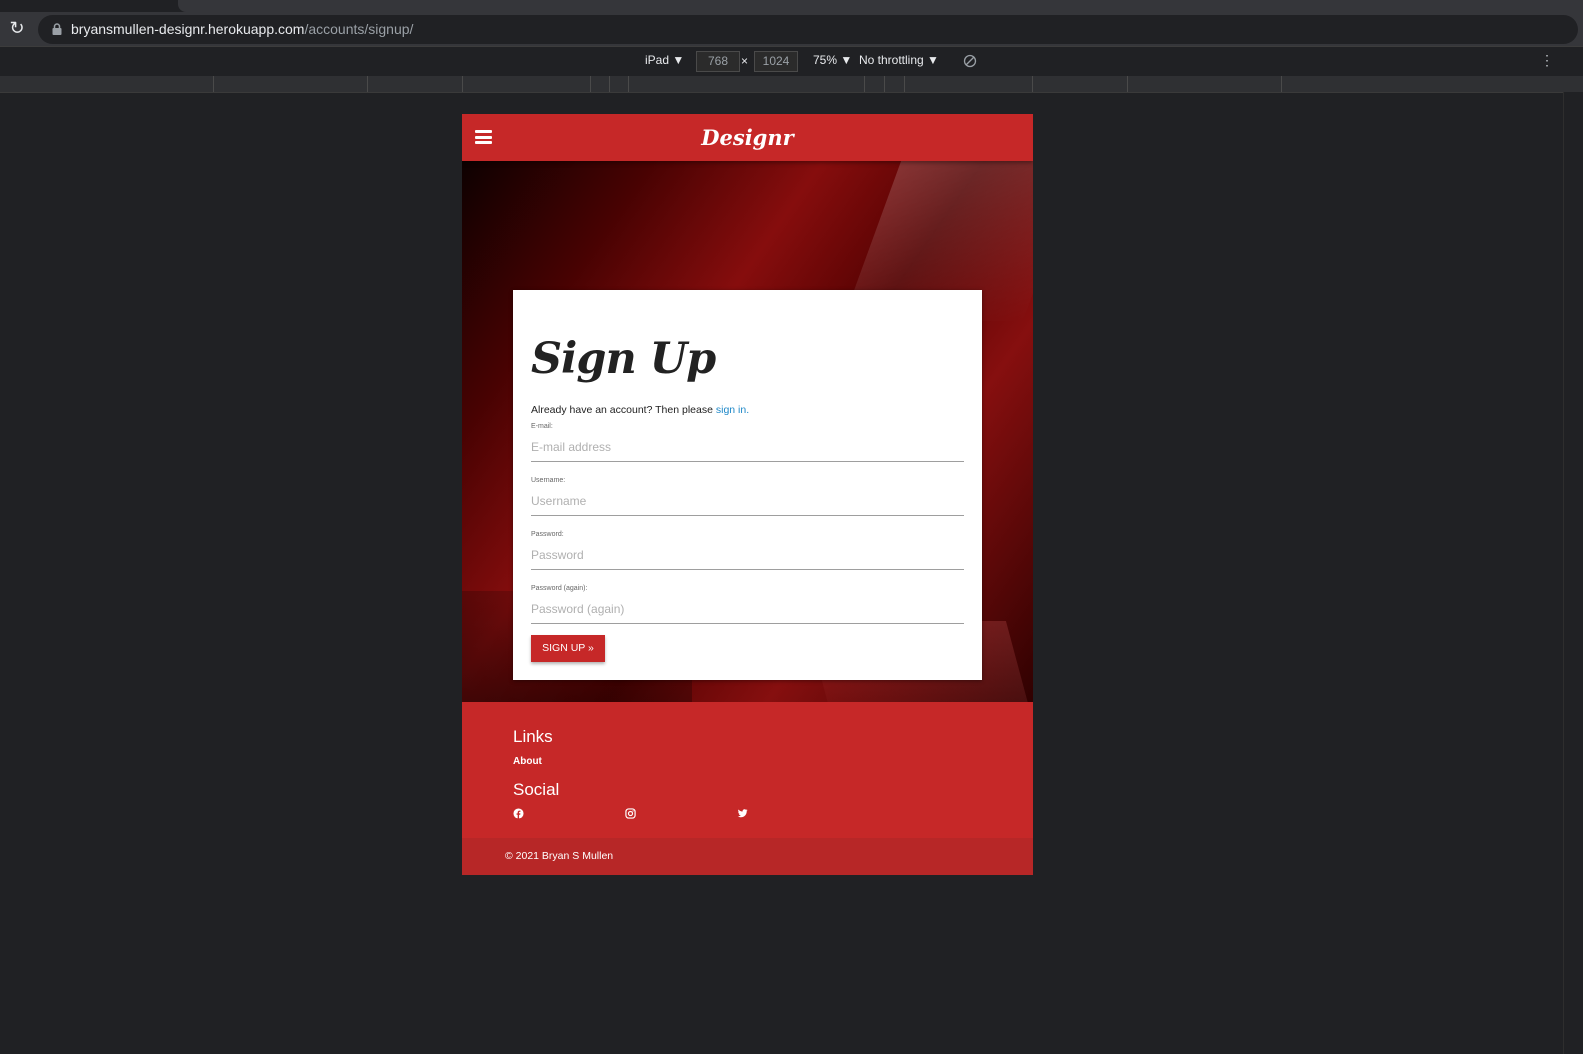  What do you see at coordinates (791, 84) in the screenshot?
I see `media-query-ruler` at bounding box center [791, 84].